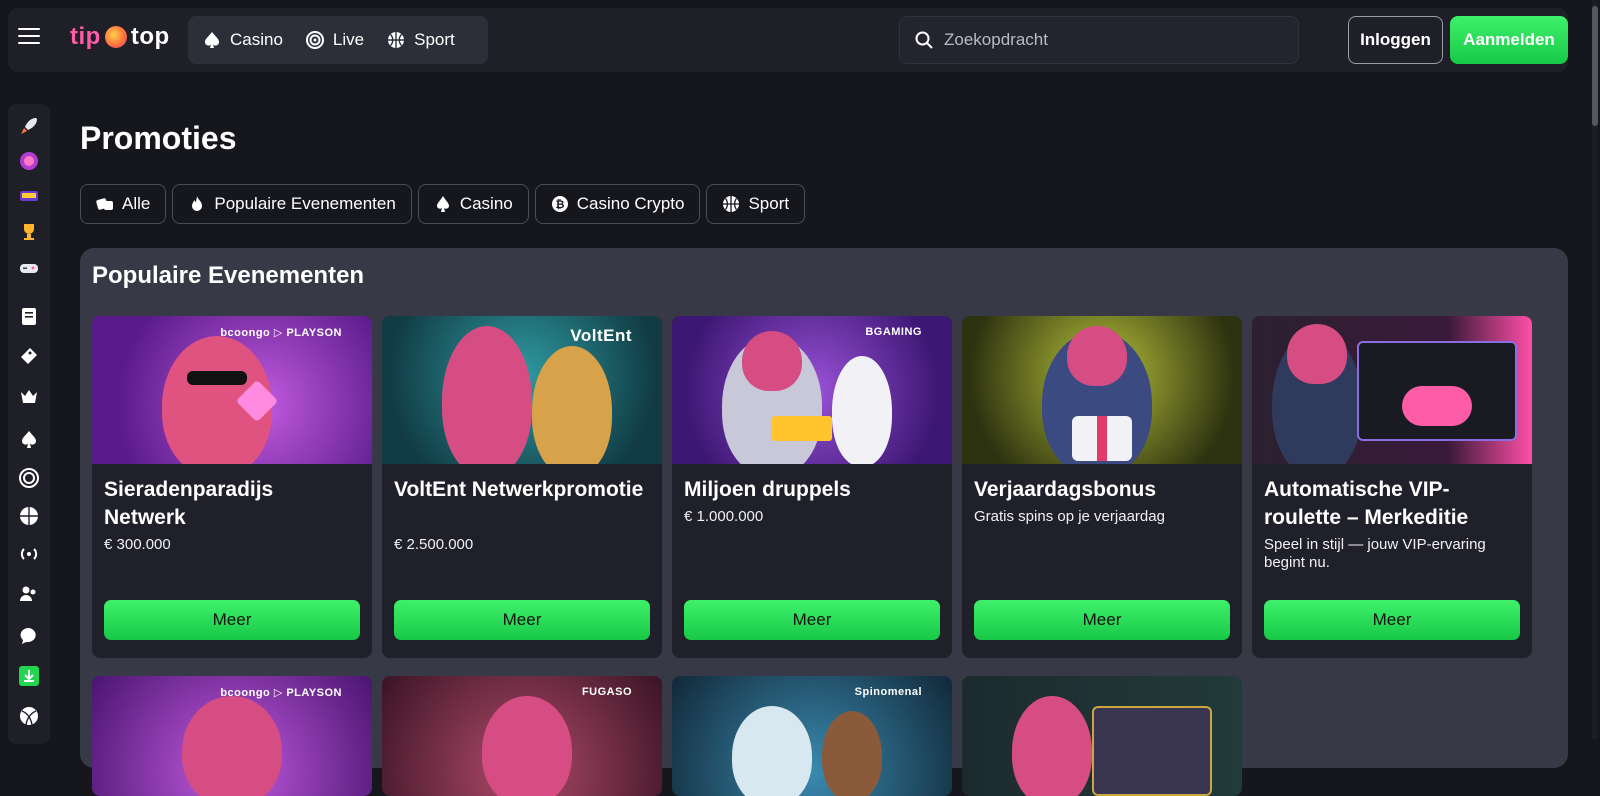  What do you see at coordinates (232, 390) in the screenshot?
I see `promo-image: bcoongo ▷ PLAYSON` at bounding box center [232, 390].